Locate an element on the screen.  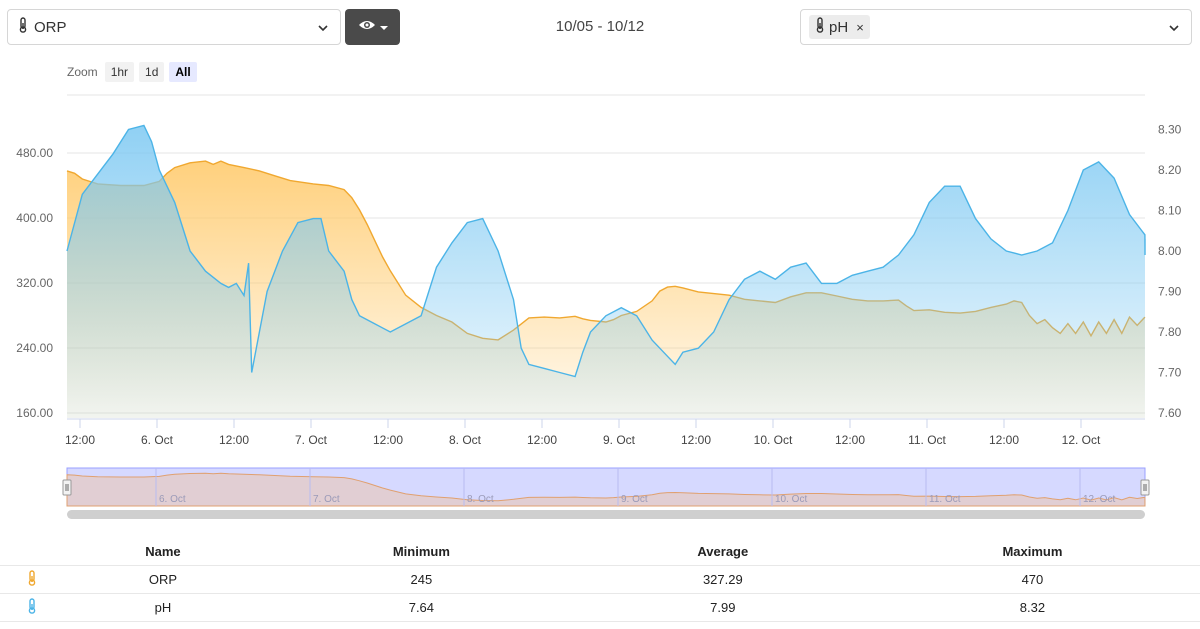
y-left-tick-label: 400.00 is located at coordinates (34, 218).